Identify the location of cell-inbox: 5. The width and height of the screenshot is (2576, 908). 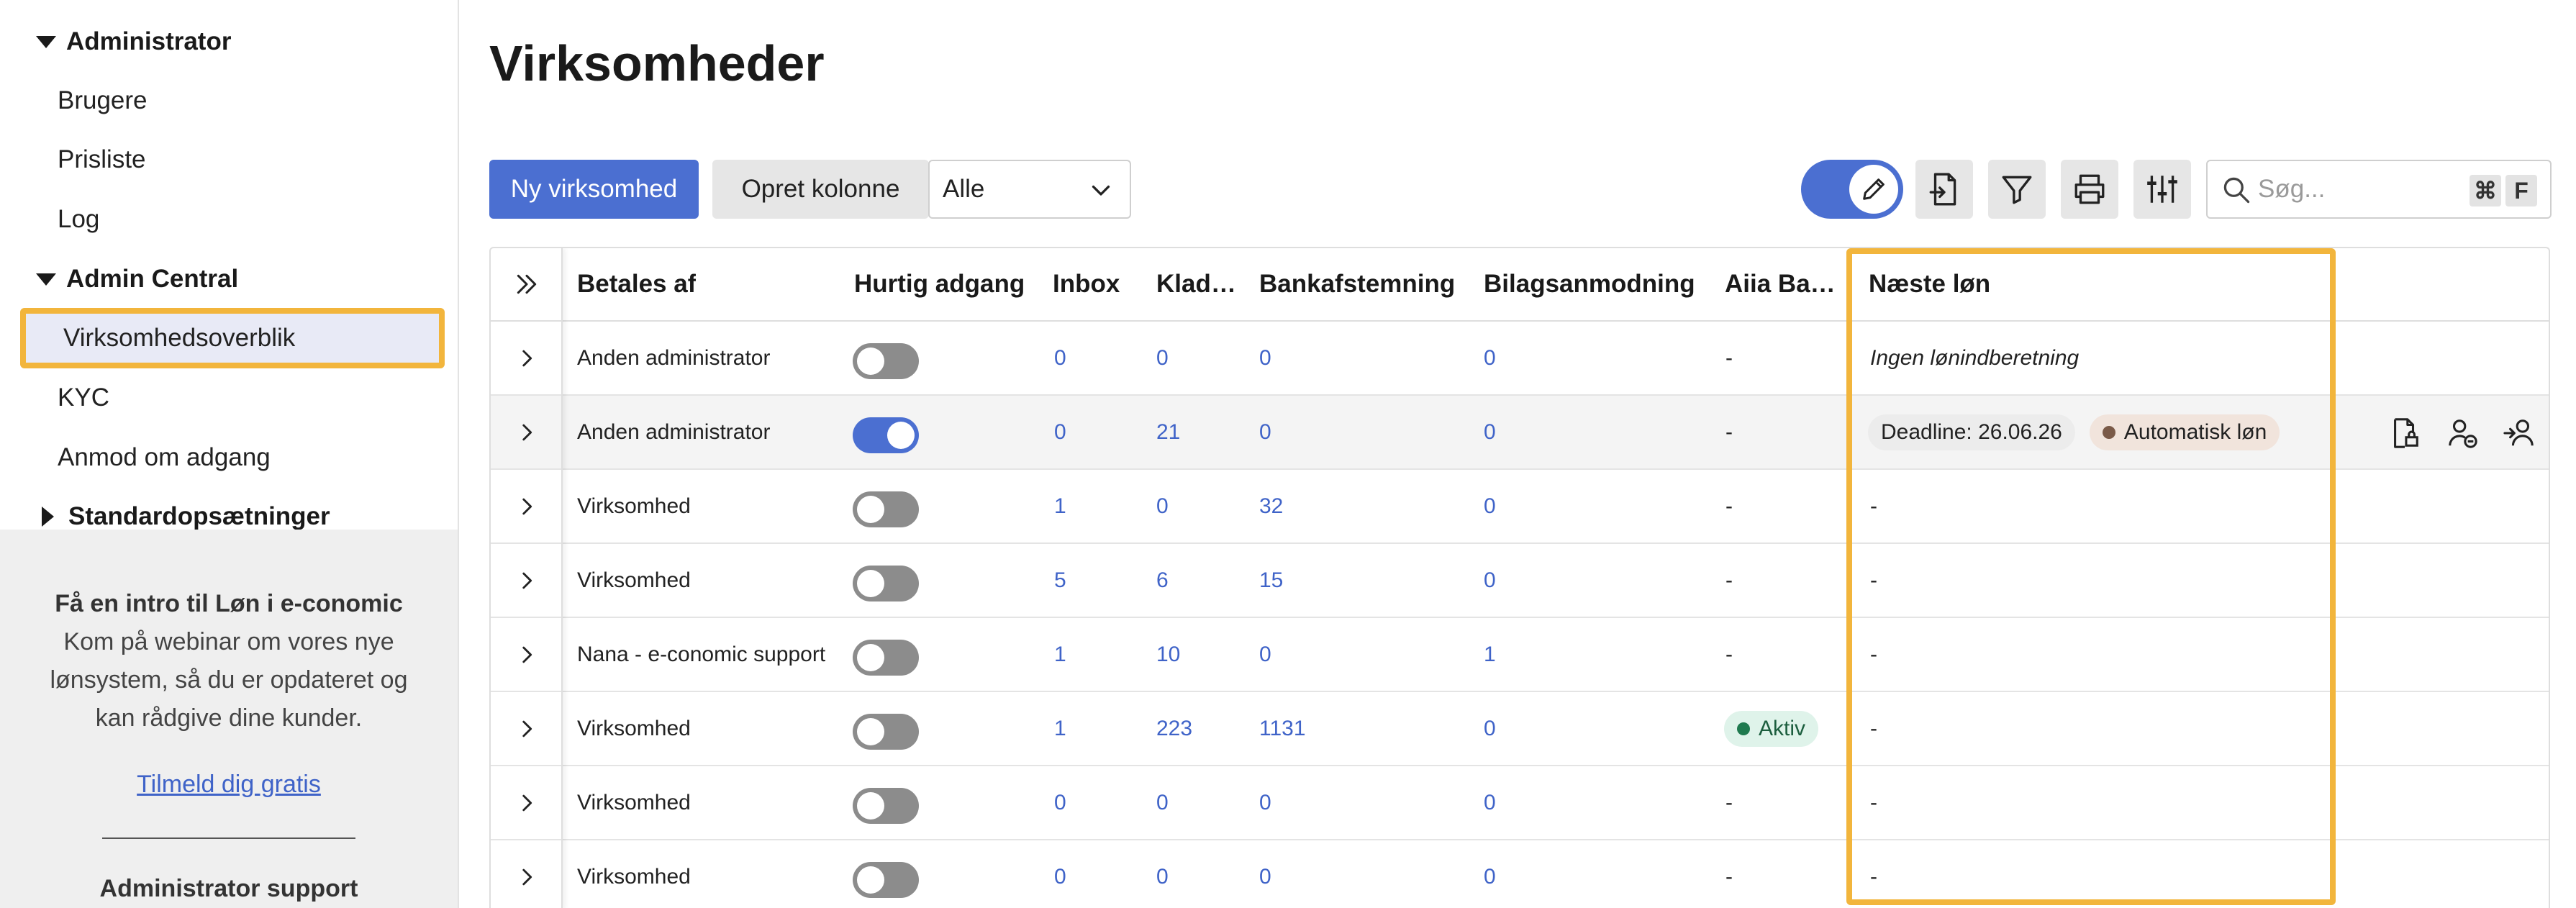
(1060, 580).